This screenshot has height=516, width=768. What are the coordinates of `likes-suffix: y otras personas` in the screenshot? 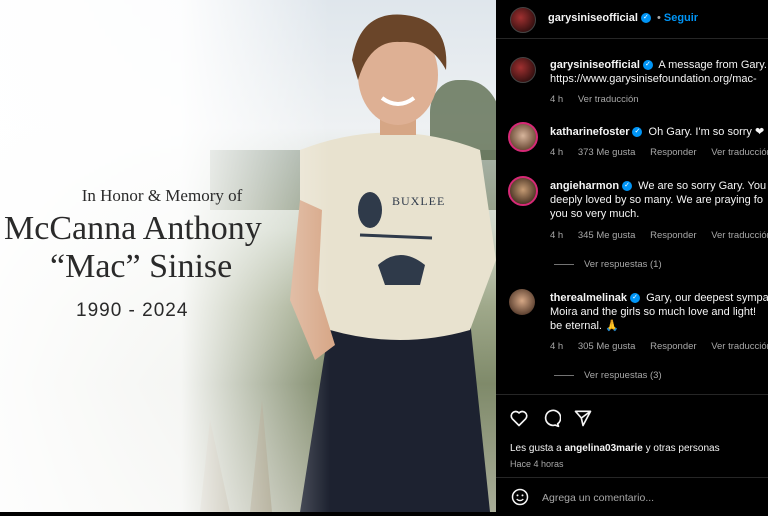 It's located at (681, 448).